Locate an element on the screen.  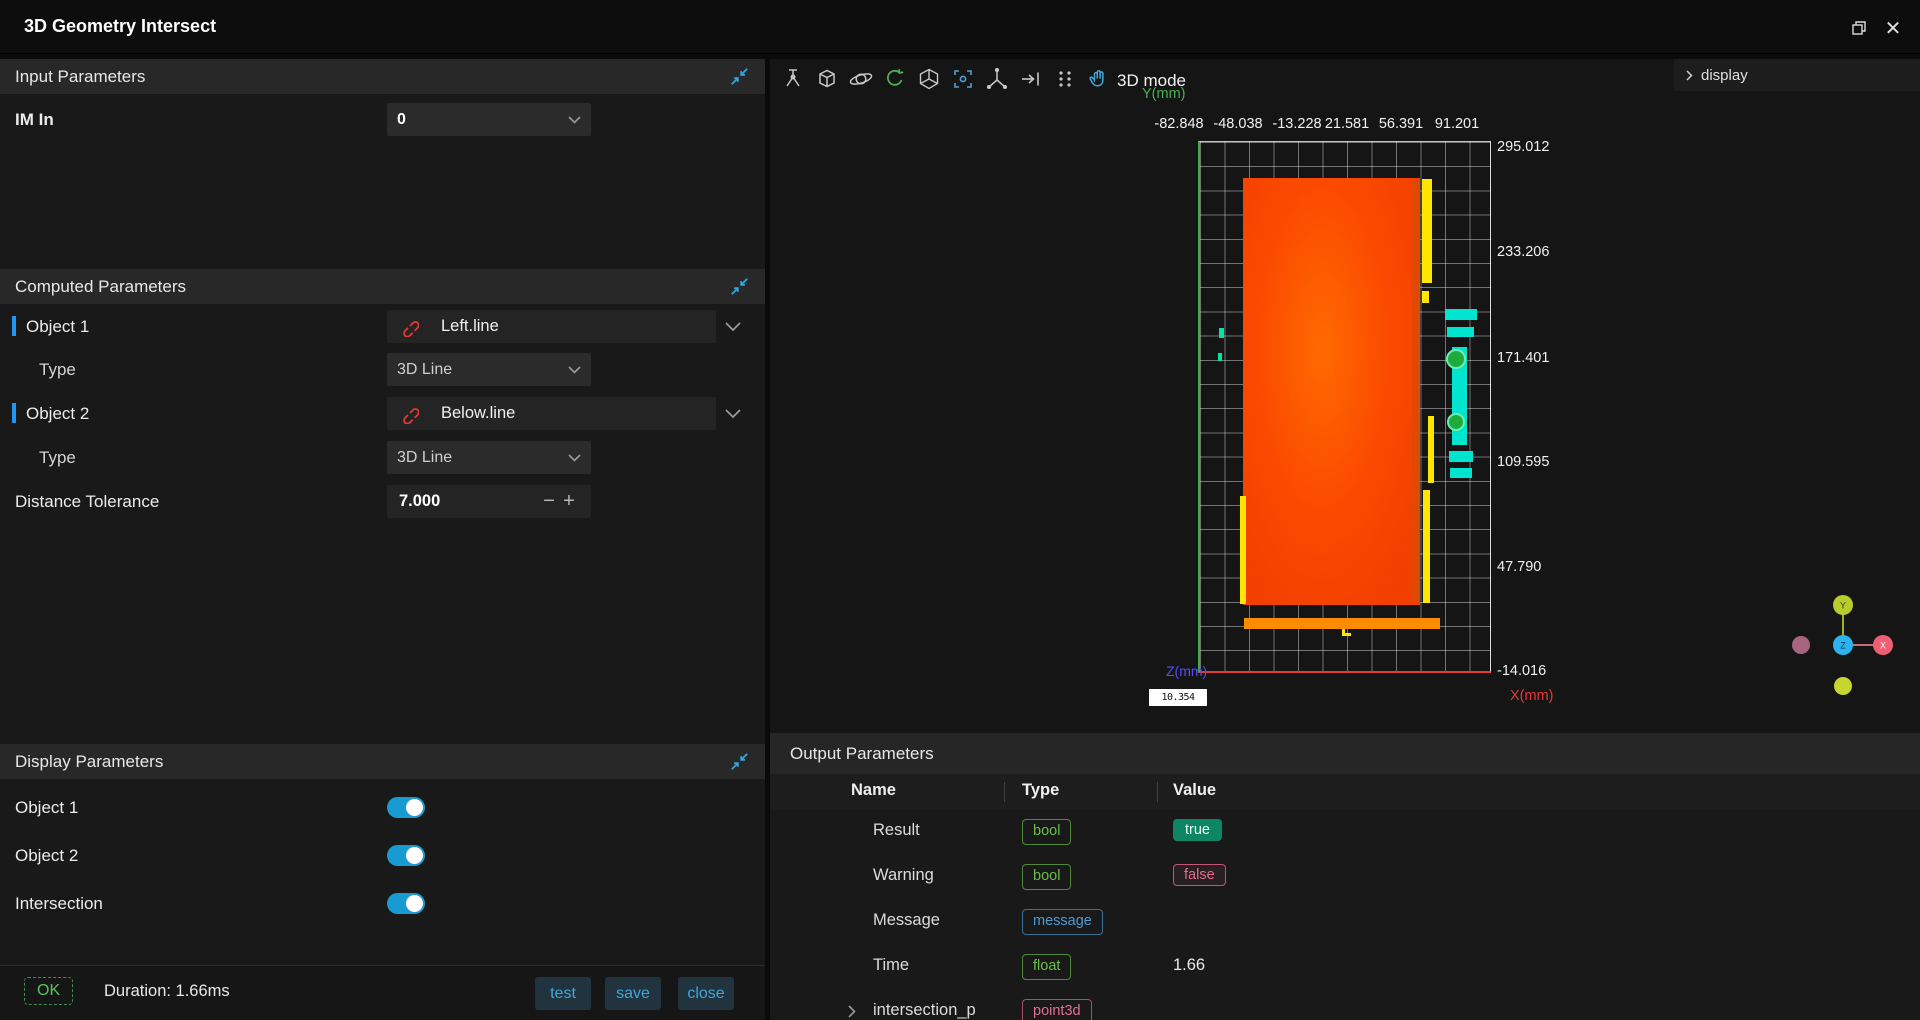
pan-hand-icon is located at coordinates (1098, 78).